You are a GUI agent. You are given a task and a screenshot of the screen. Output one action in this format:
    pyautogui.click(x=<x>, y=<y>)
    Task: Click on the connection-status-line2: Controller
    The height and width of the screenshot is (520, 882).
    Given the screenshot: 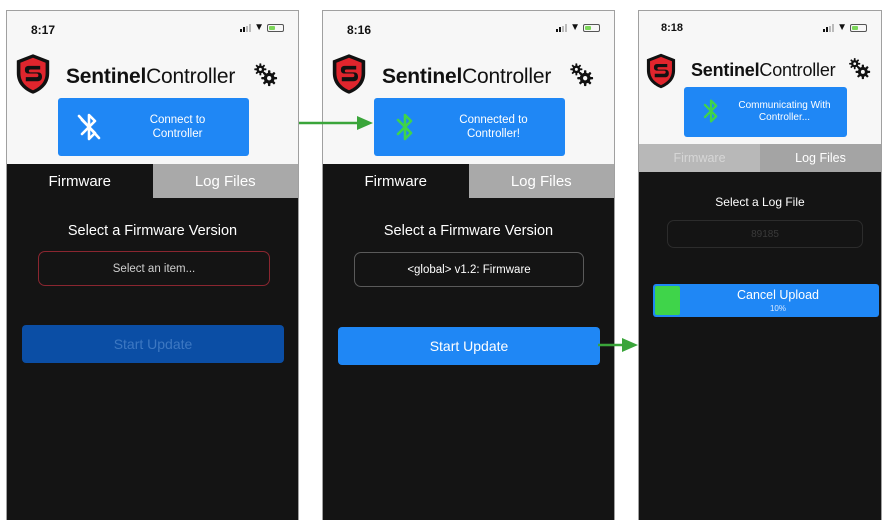 What is the action you would take?
    pyautogui.click(x=177, y=134)
    